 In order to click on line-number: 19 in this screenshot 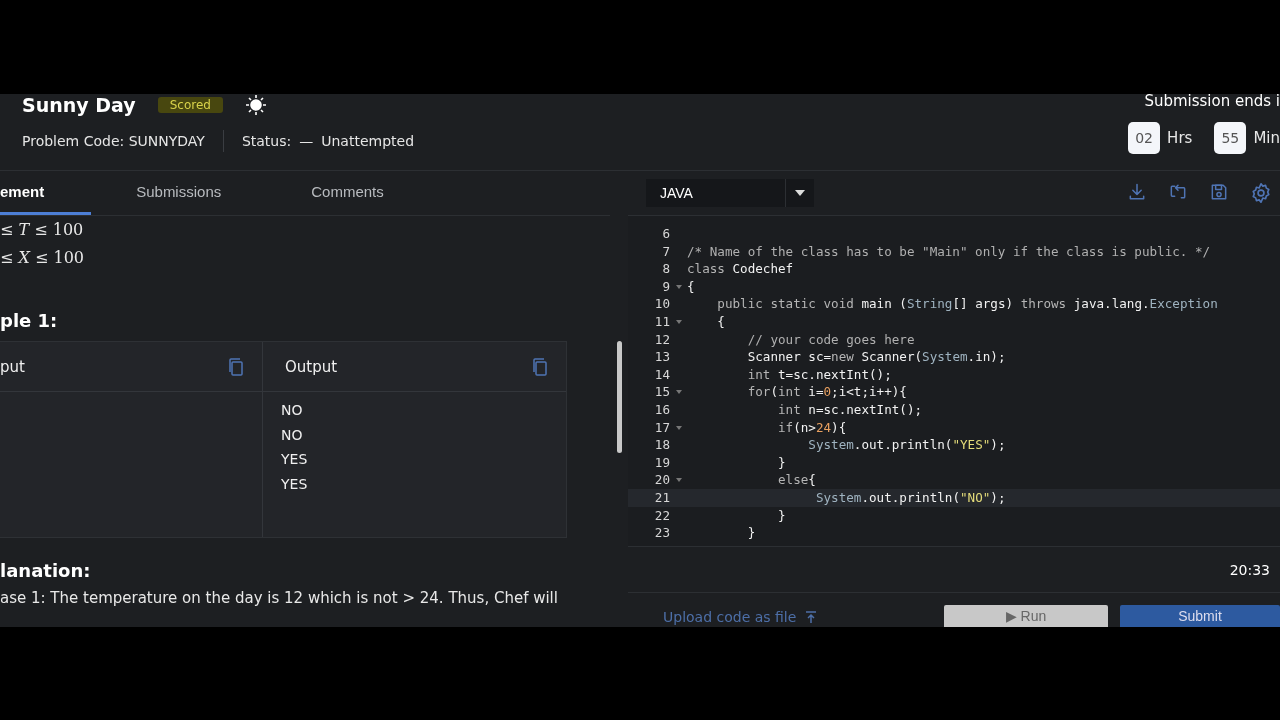, I will do `click(661, 462)`.